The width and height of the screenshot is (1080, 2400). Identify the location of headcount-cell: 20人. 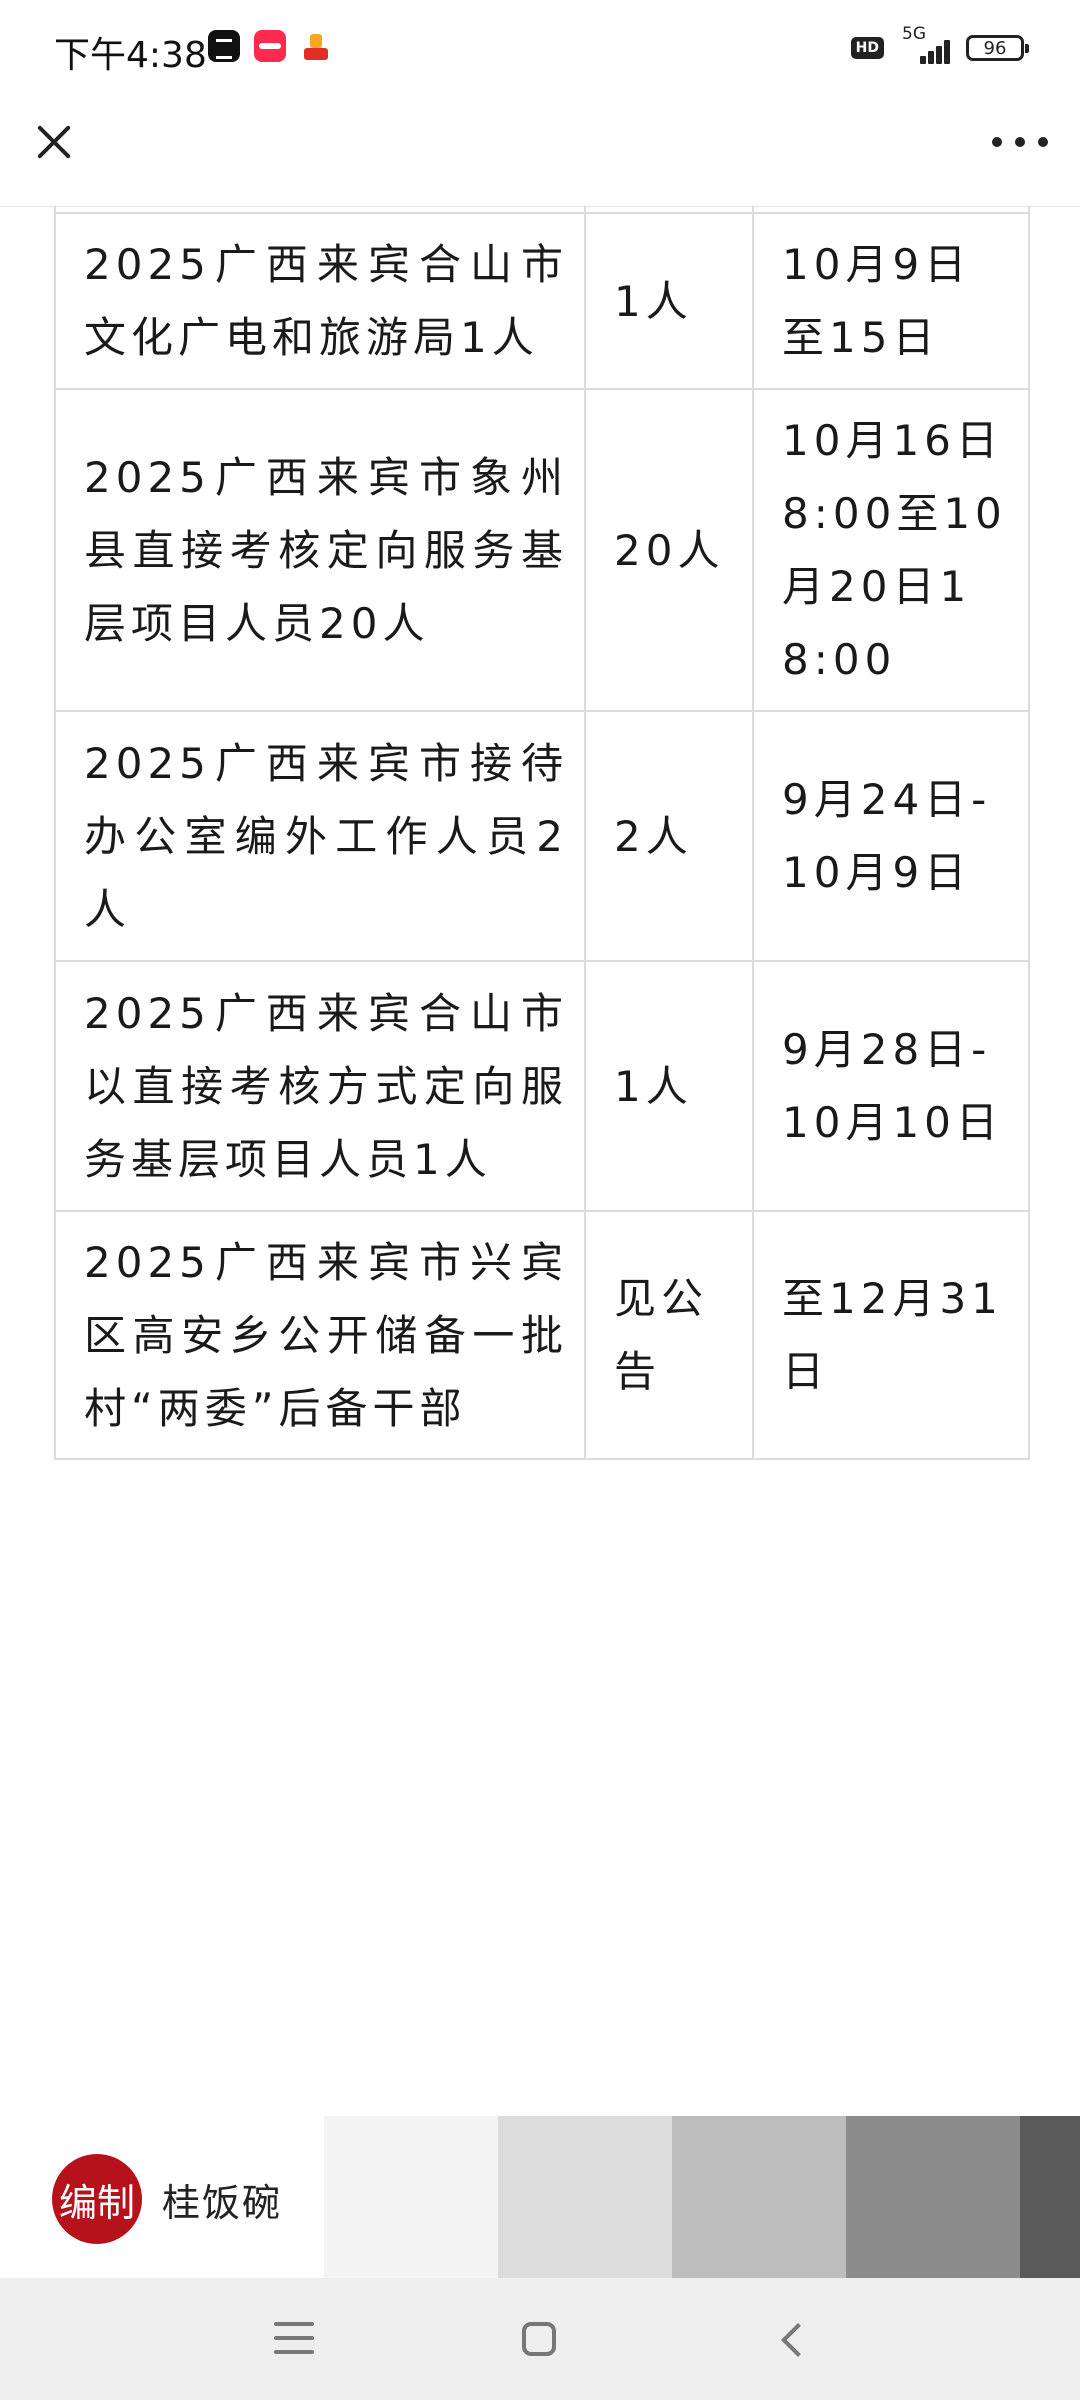
(669, 550).